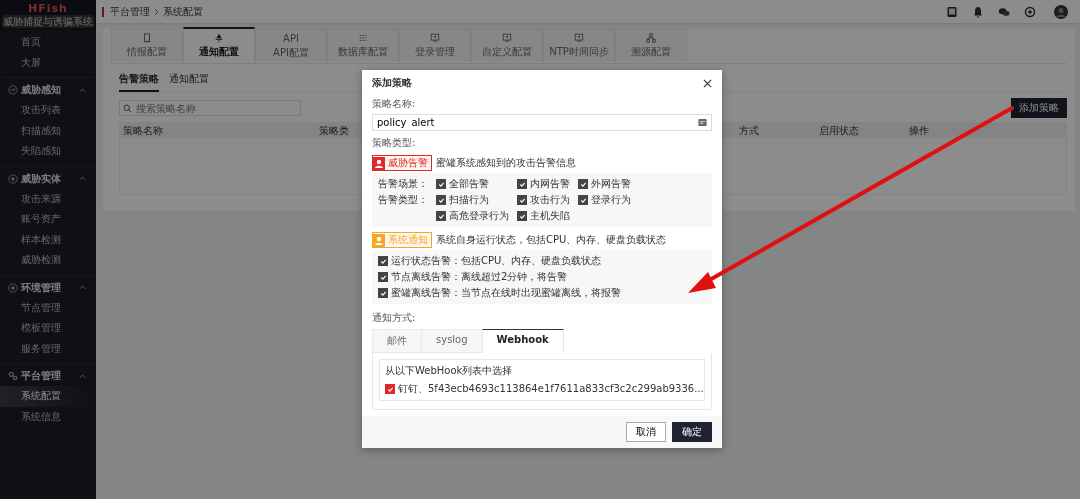  Describe the element at coordinates (579, 45) in the screenshot. I see `settings-tab: NTP时间同步` at that location.